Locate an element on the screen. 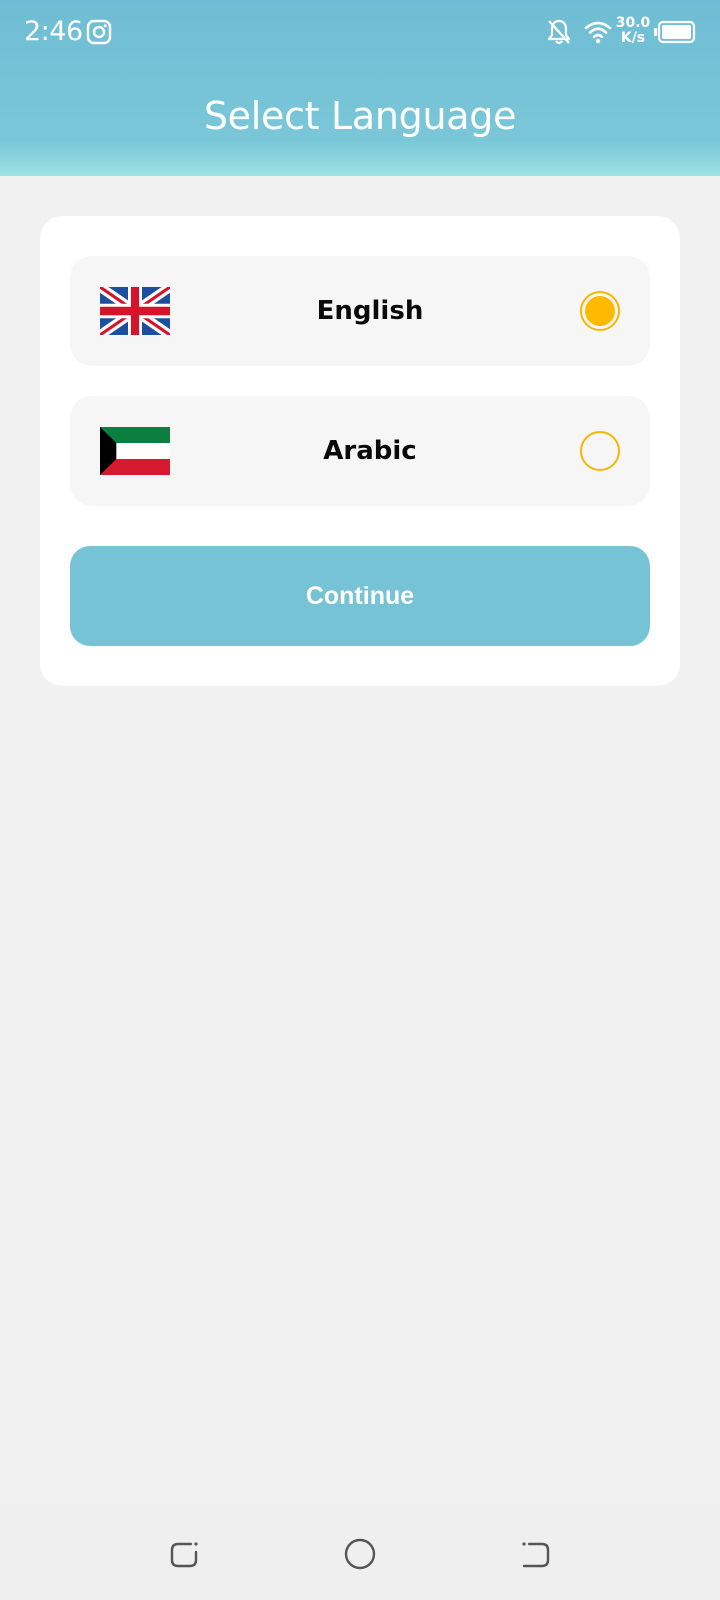 The width and height of the screenshot is (720, 1600). language-option-english: English is located at coordinates (360, 311).